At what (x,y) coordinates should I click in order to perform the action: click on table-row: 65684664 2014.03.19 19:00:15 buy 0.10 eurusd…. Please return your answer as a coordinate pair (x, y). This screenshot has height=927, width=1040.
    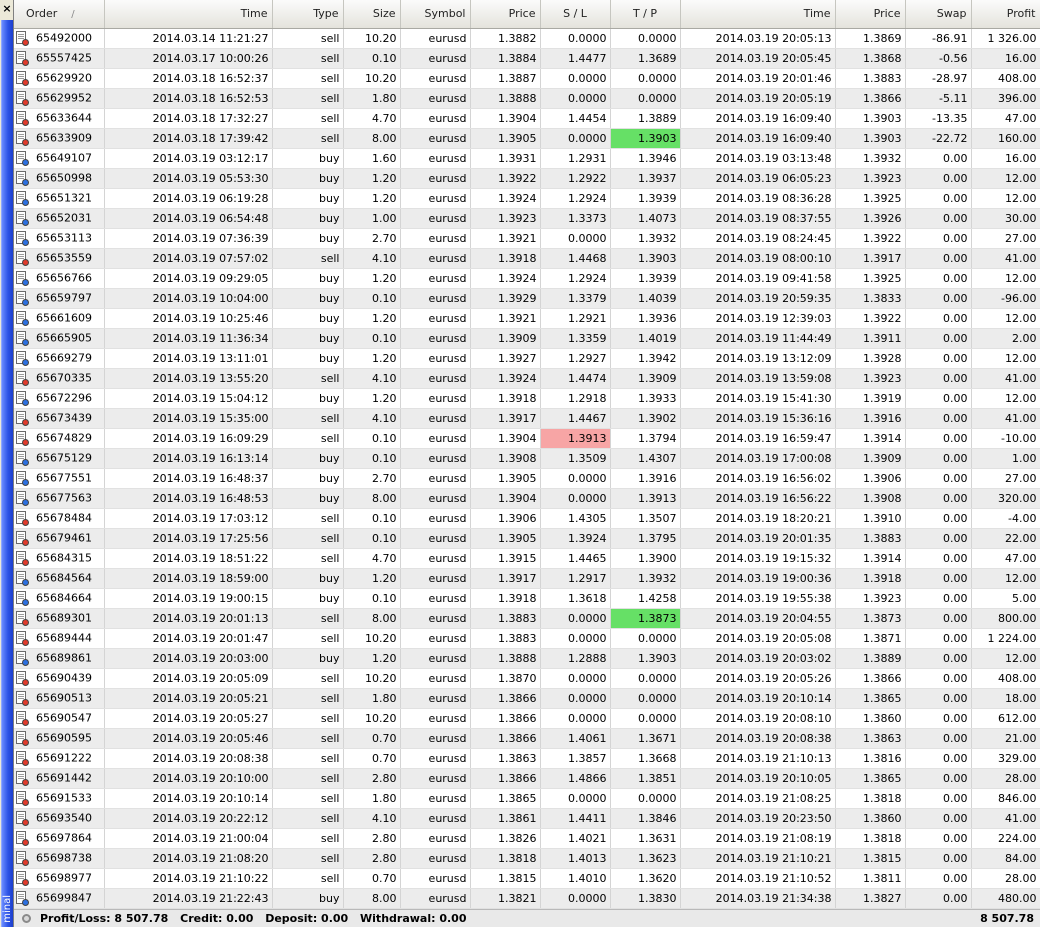
    Looking at the image, I should click on (527, 598).